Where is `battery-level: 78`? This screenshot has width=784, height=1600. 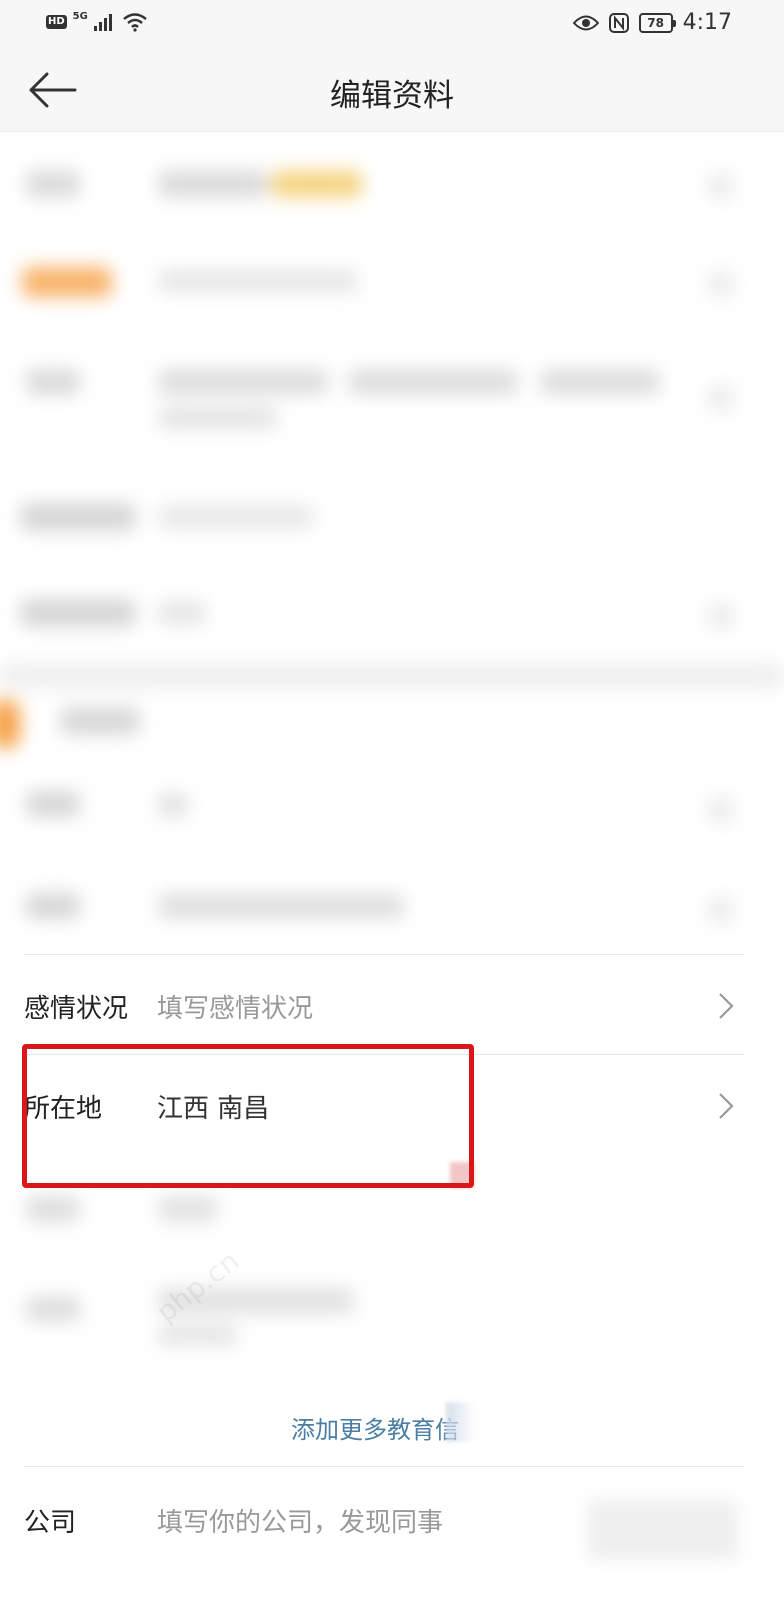 battery-level: 78 is located at coordinates (655, 22).